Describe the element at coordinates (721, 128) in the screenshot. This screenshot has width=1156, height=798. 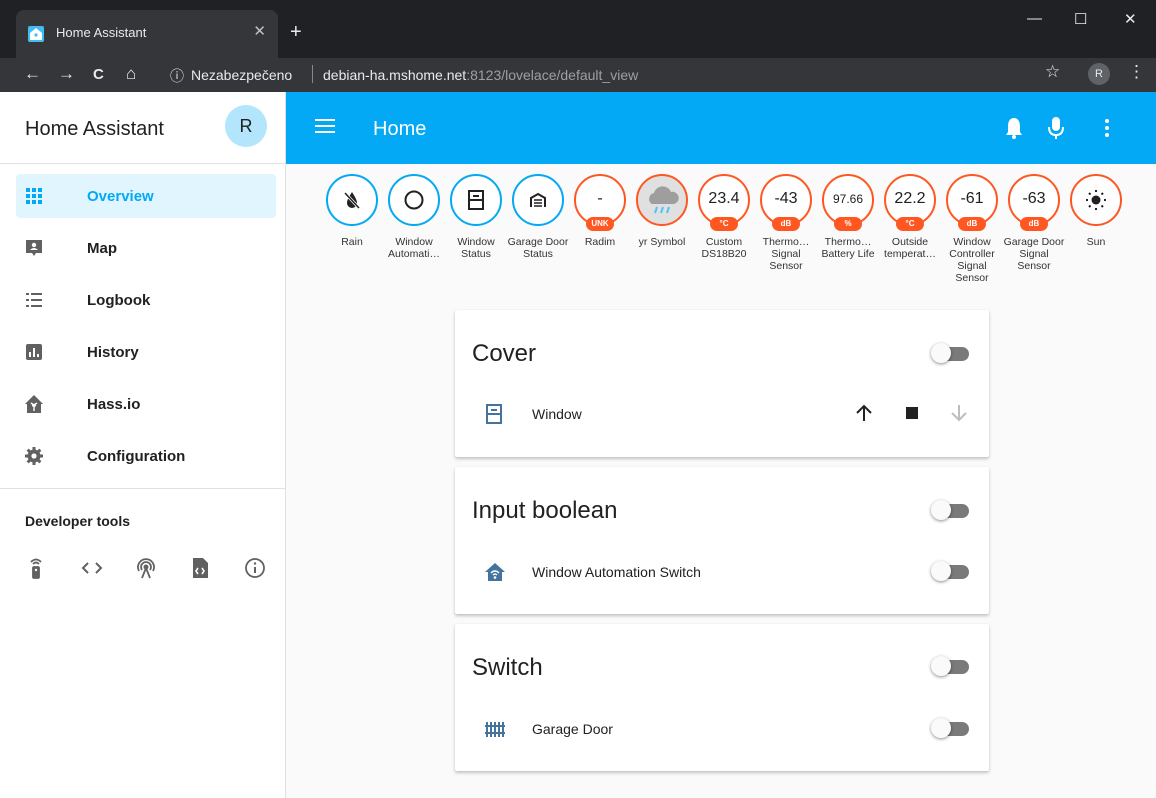
I see `app-toolbar: Home` at that location.